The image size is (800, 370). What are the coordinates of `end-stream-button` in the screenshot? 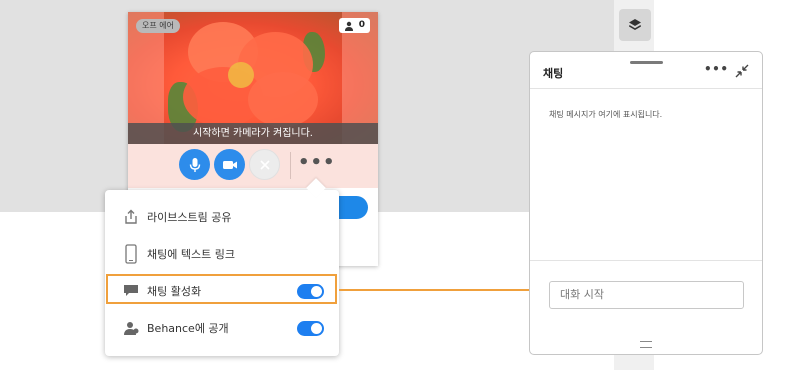 It's located at (264, 164).